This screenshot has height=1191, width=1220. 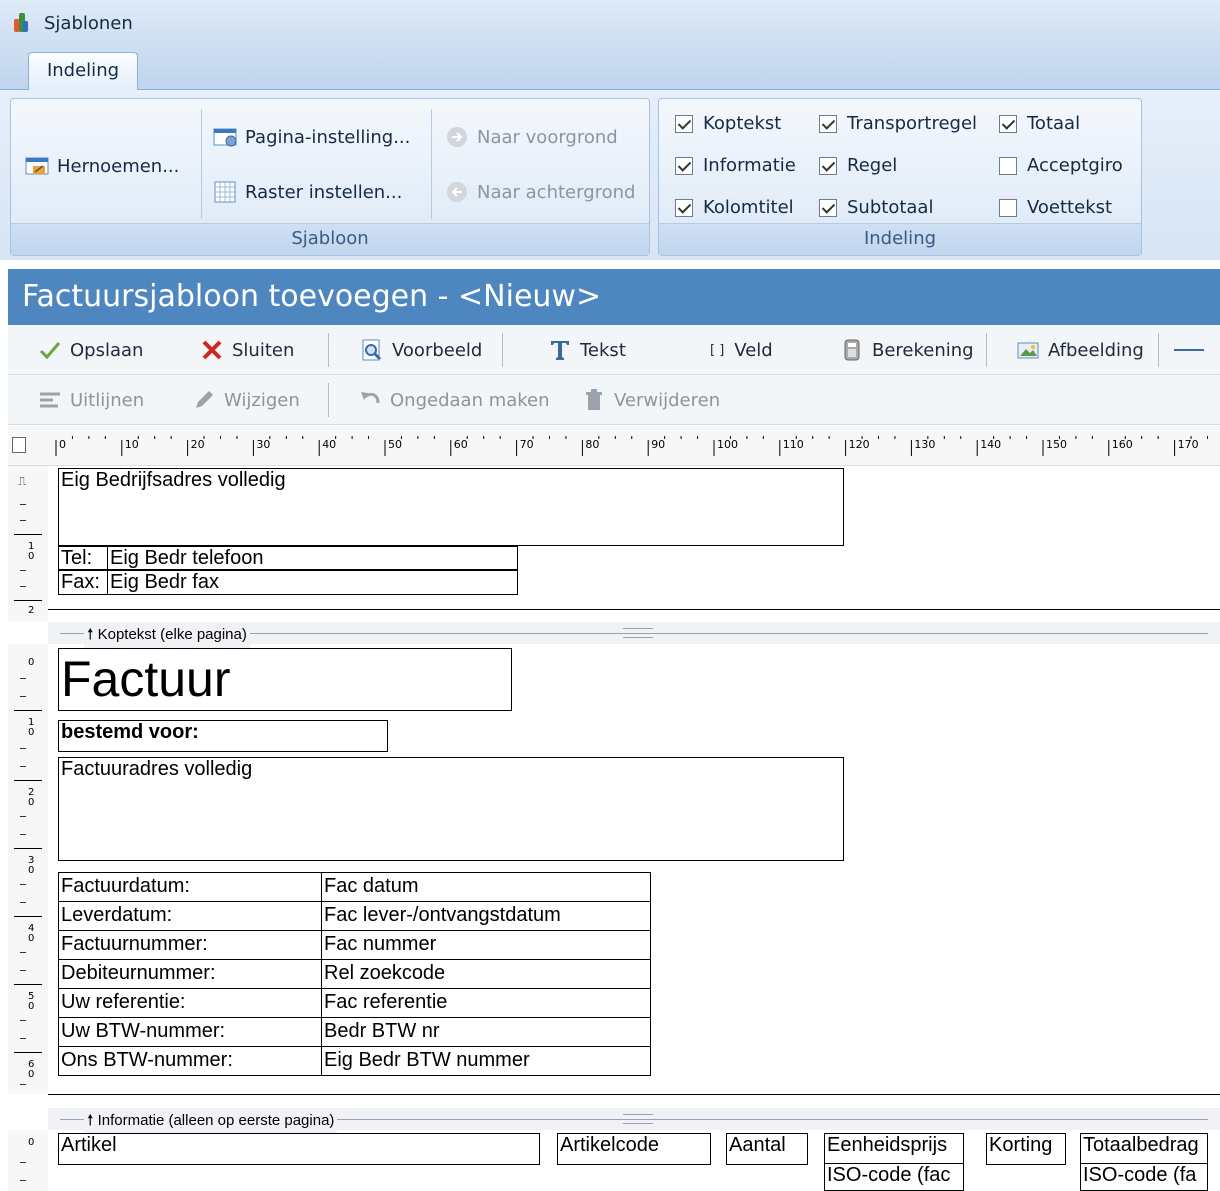 What do you see at coordinates (735, 165) in the screenshot?
I see `check-informatie: Informatie` at bounding box center [735, 165].